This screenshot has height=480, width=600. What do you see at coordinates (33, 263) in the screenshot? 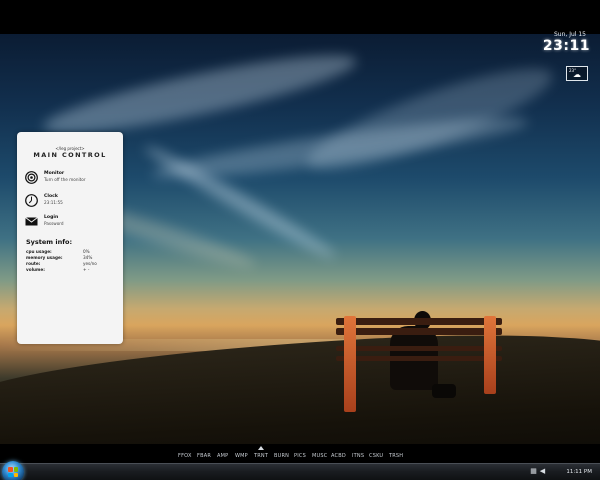
I see `stat-key: route:` at bounding box center [33, 263].